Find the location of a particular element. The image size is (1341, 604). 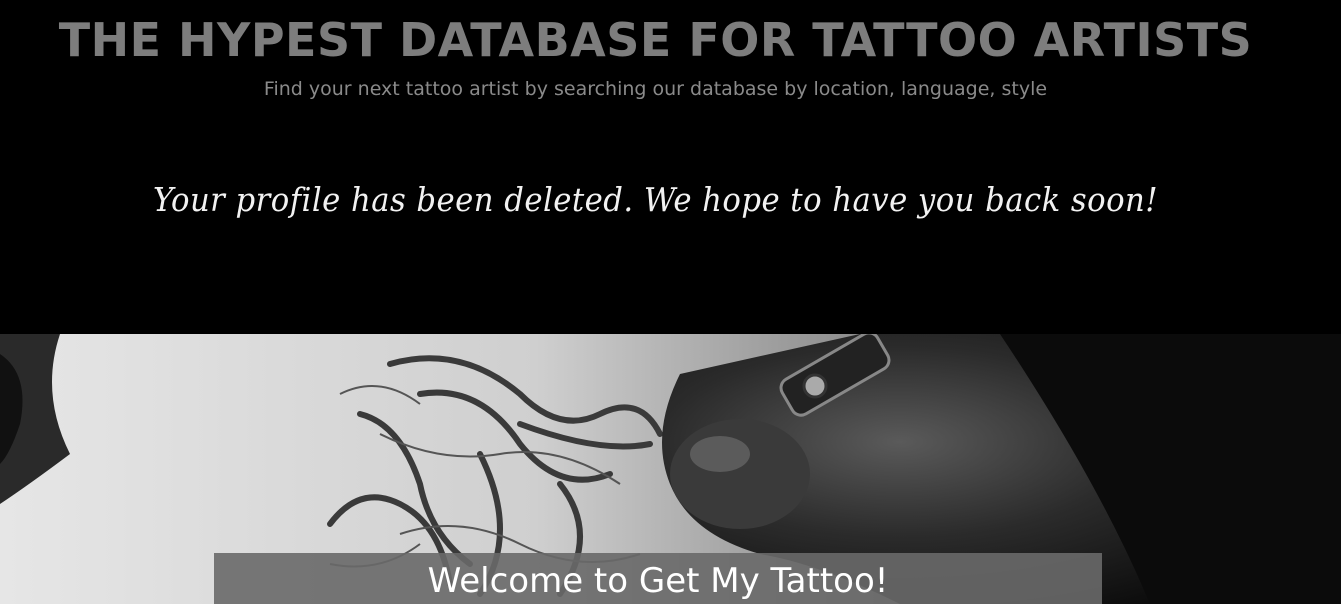

welcome-heading: Welcome to Get My Tattoo! is located at coordinates (658, 581).